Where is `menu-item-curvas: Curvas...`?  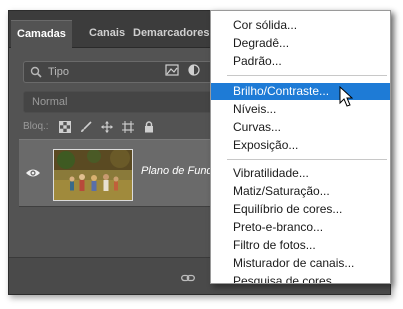 menu-item-curvas: Curvas... is located at coordinates (300, 127).